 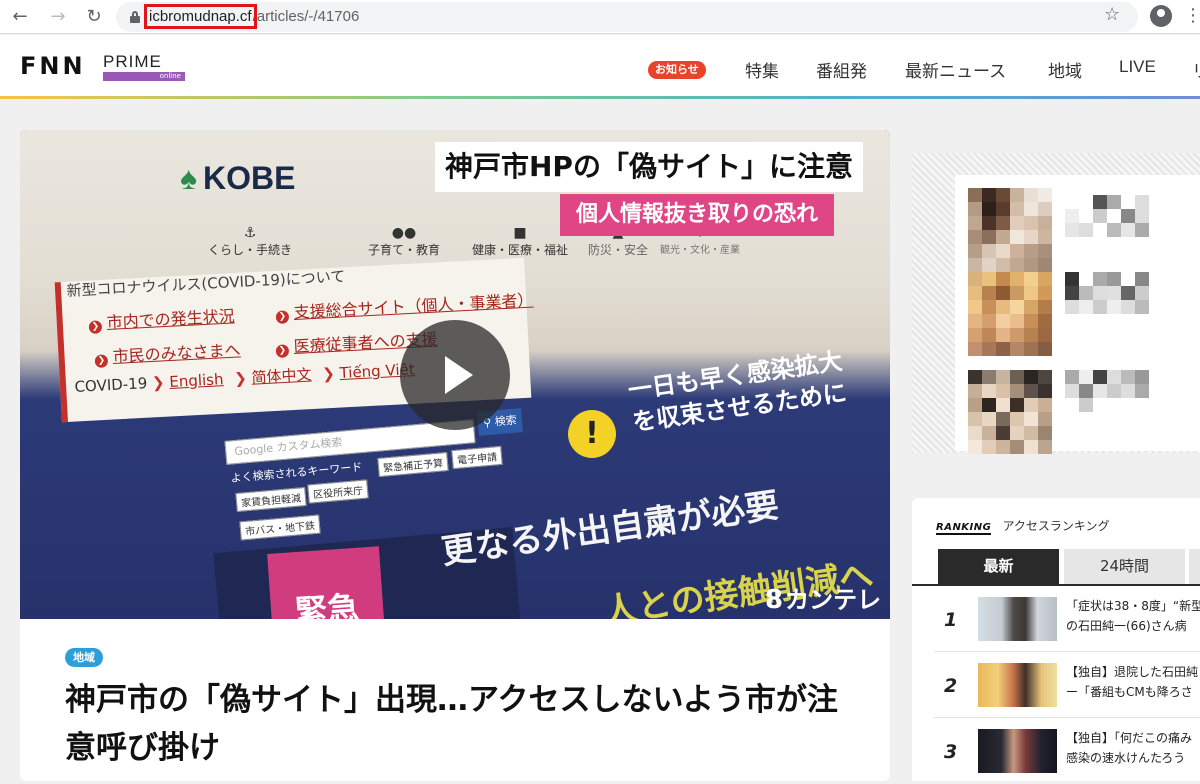 I want to click on category-tag: 地域, so click(x=84, y=657).